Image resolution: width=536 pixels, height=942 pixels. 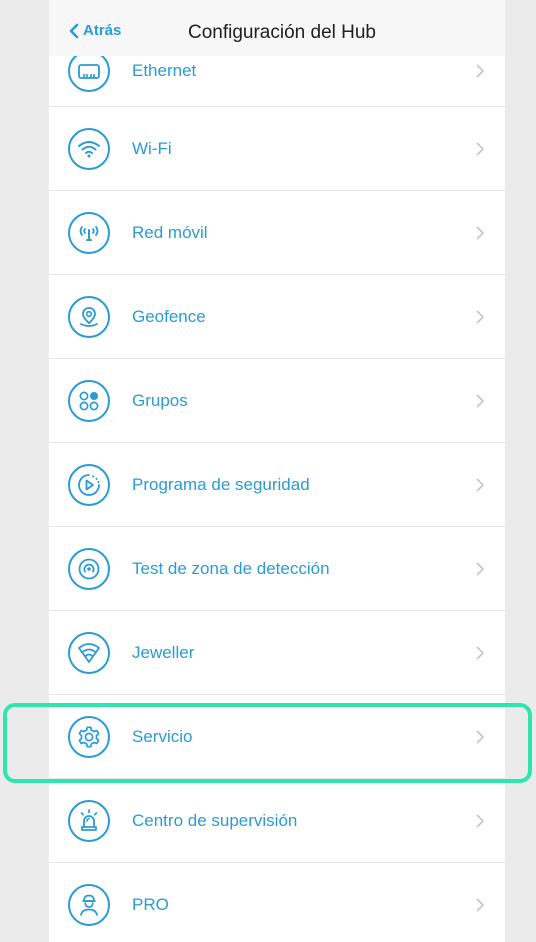 What do you see at coordinates (277, 653) in the screenshot?
I see `menu-item-jeweller: Jeweller` at bounding box center [277, 653].